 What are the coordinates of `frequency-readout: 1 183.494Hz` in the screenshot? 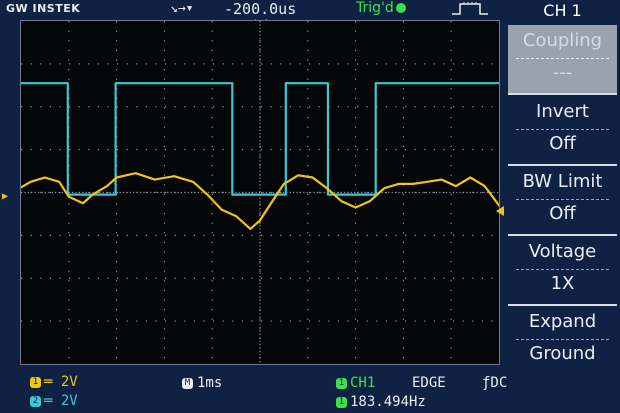 It's located at (381, 402).